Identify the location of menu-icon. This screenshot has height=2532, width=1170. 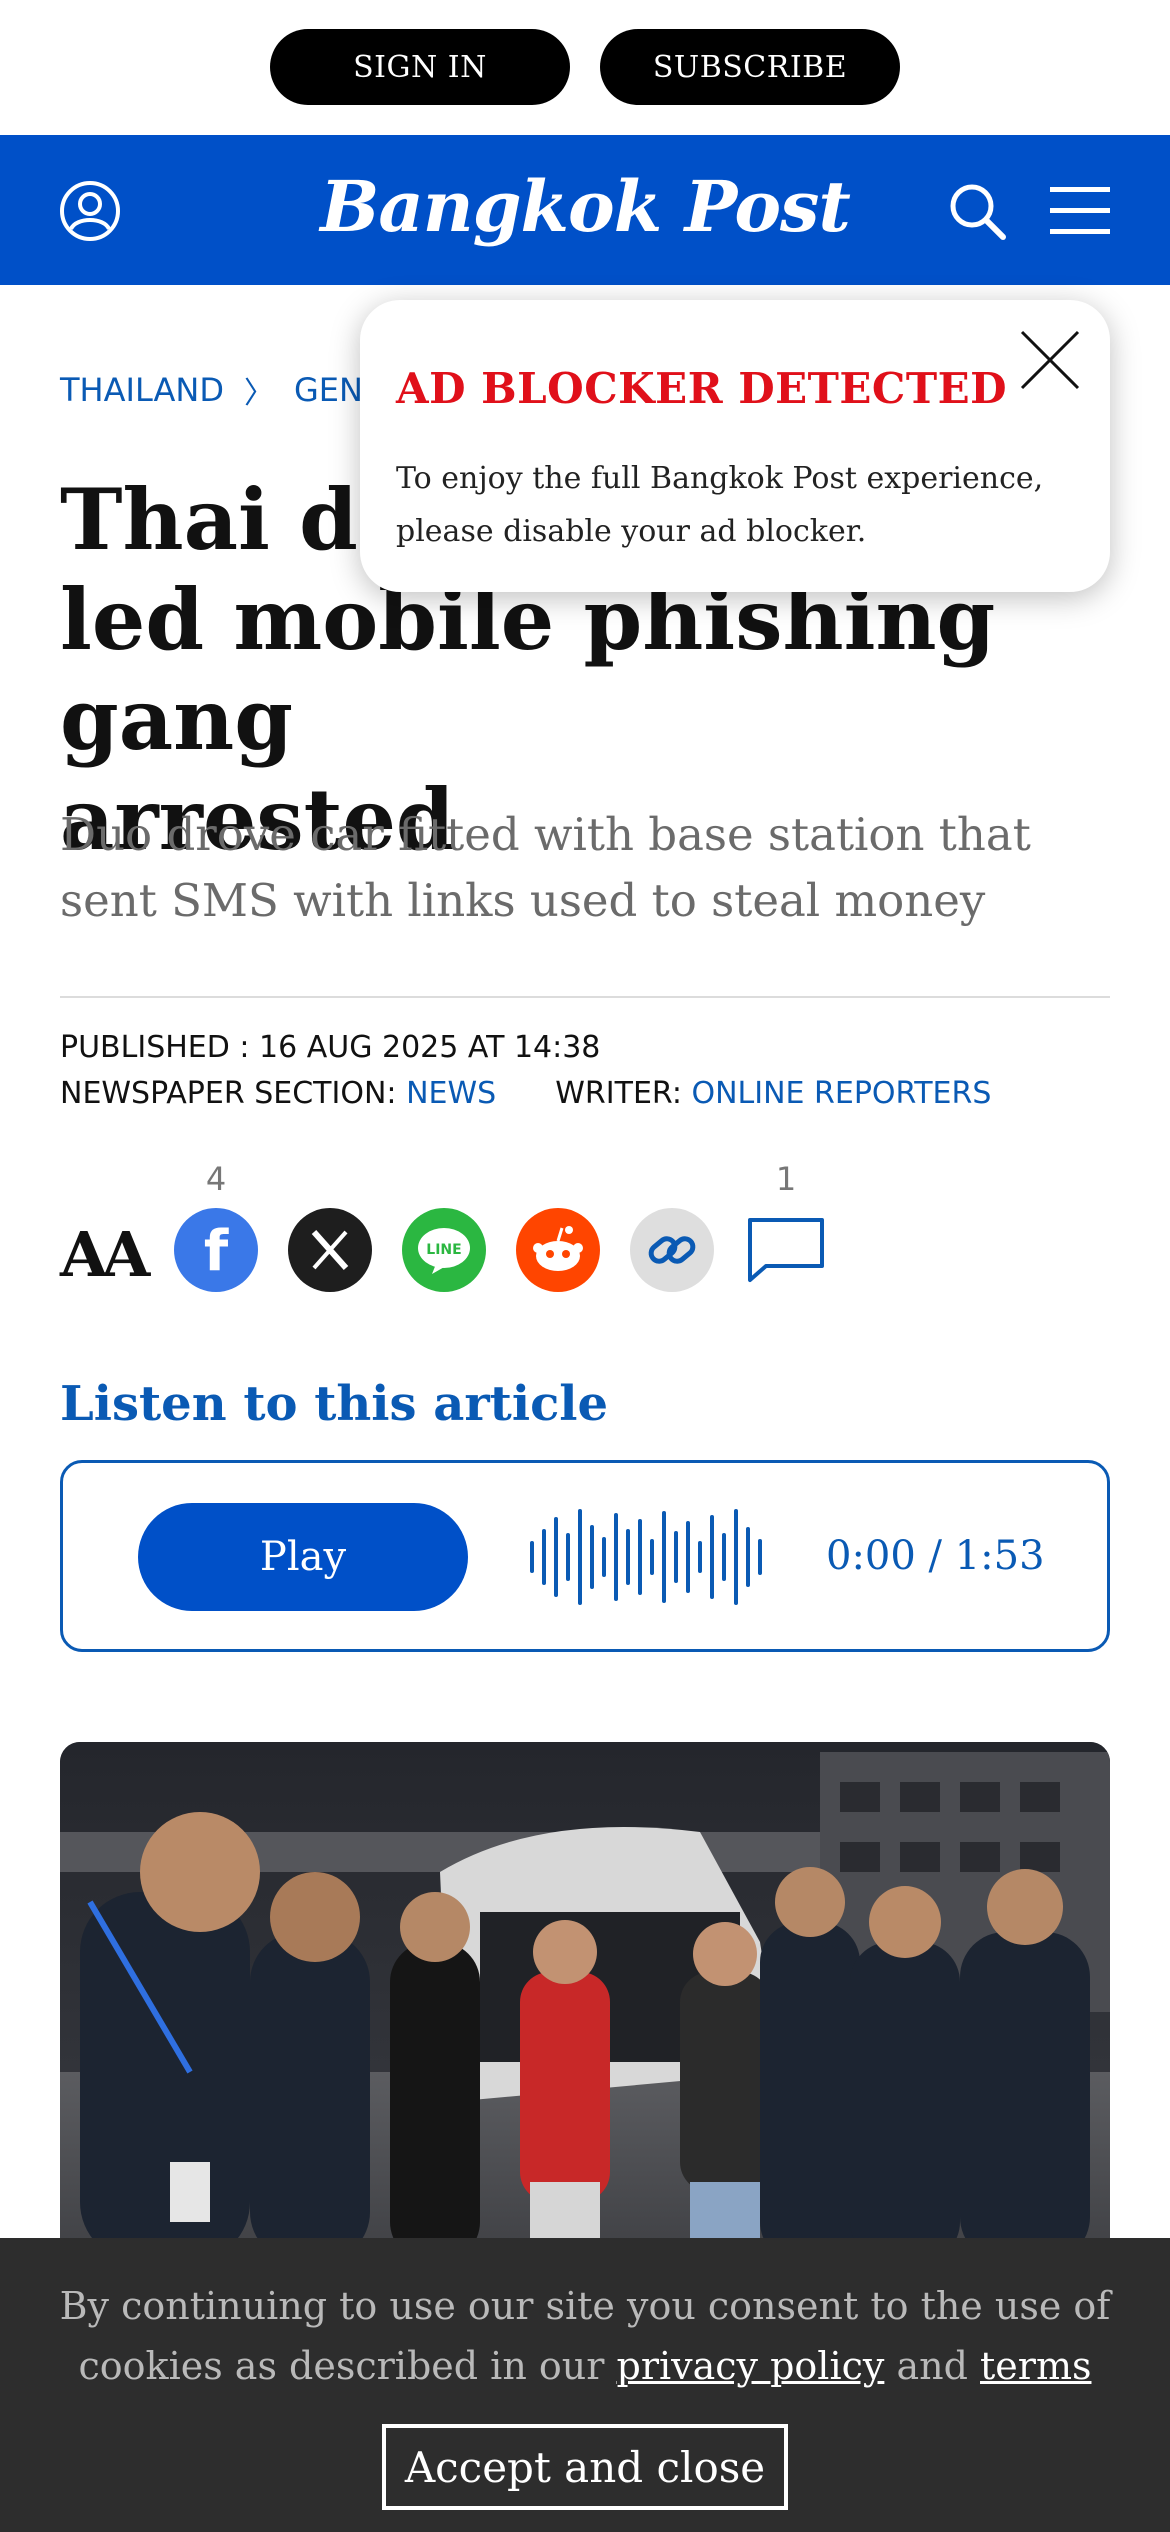
(1080, 211).